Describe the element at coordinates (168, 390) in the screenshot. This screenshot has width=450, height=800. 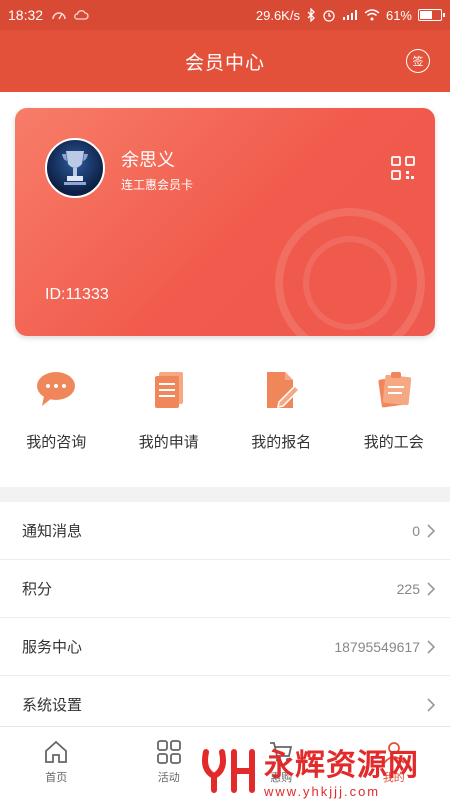
I see `document-icon` at that location.